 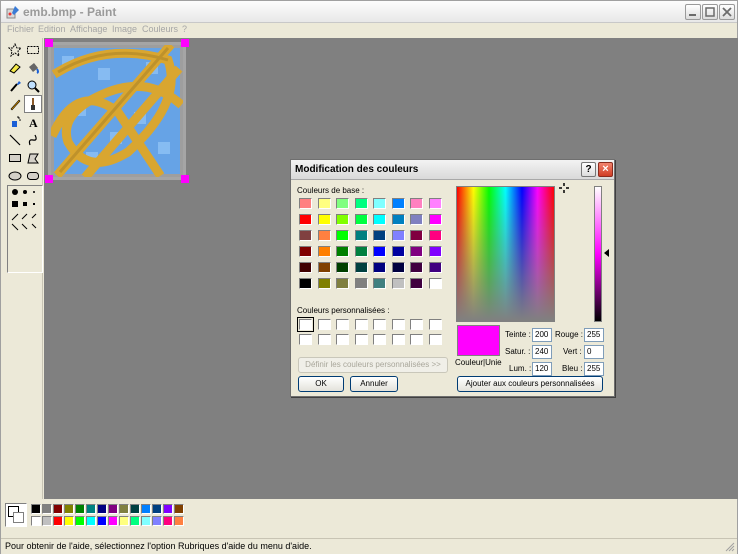 I want to click on ellipse-tool, so click(x=15, y=176).